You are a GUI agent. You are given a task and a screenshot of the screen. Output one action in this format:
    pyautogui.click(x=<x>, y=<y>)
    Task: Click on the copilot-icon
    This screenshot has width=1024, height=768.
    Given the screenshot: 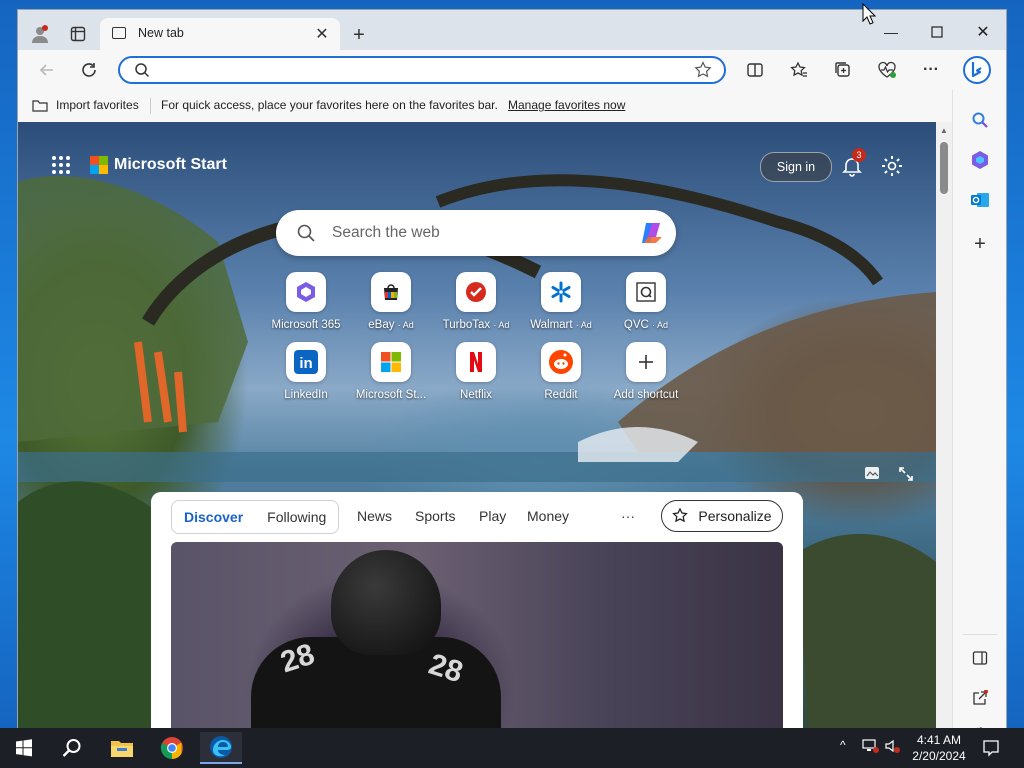 What is the action you would take?
    pyautogui.click(x=652, y=233)
    